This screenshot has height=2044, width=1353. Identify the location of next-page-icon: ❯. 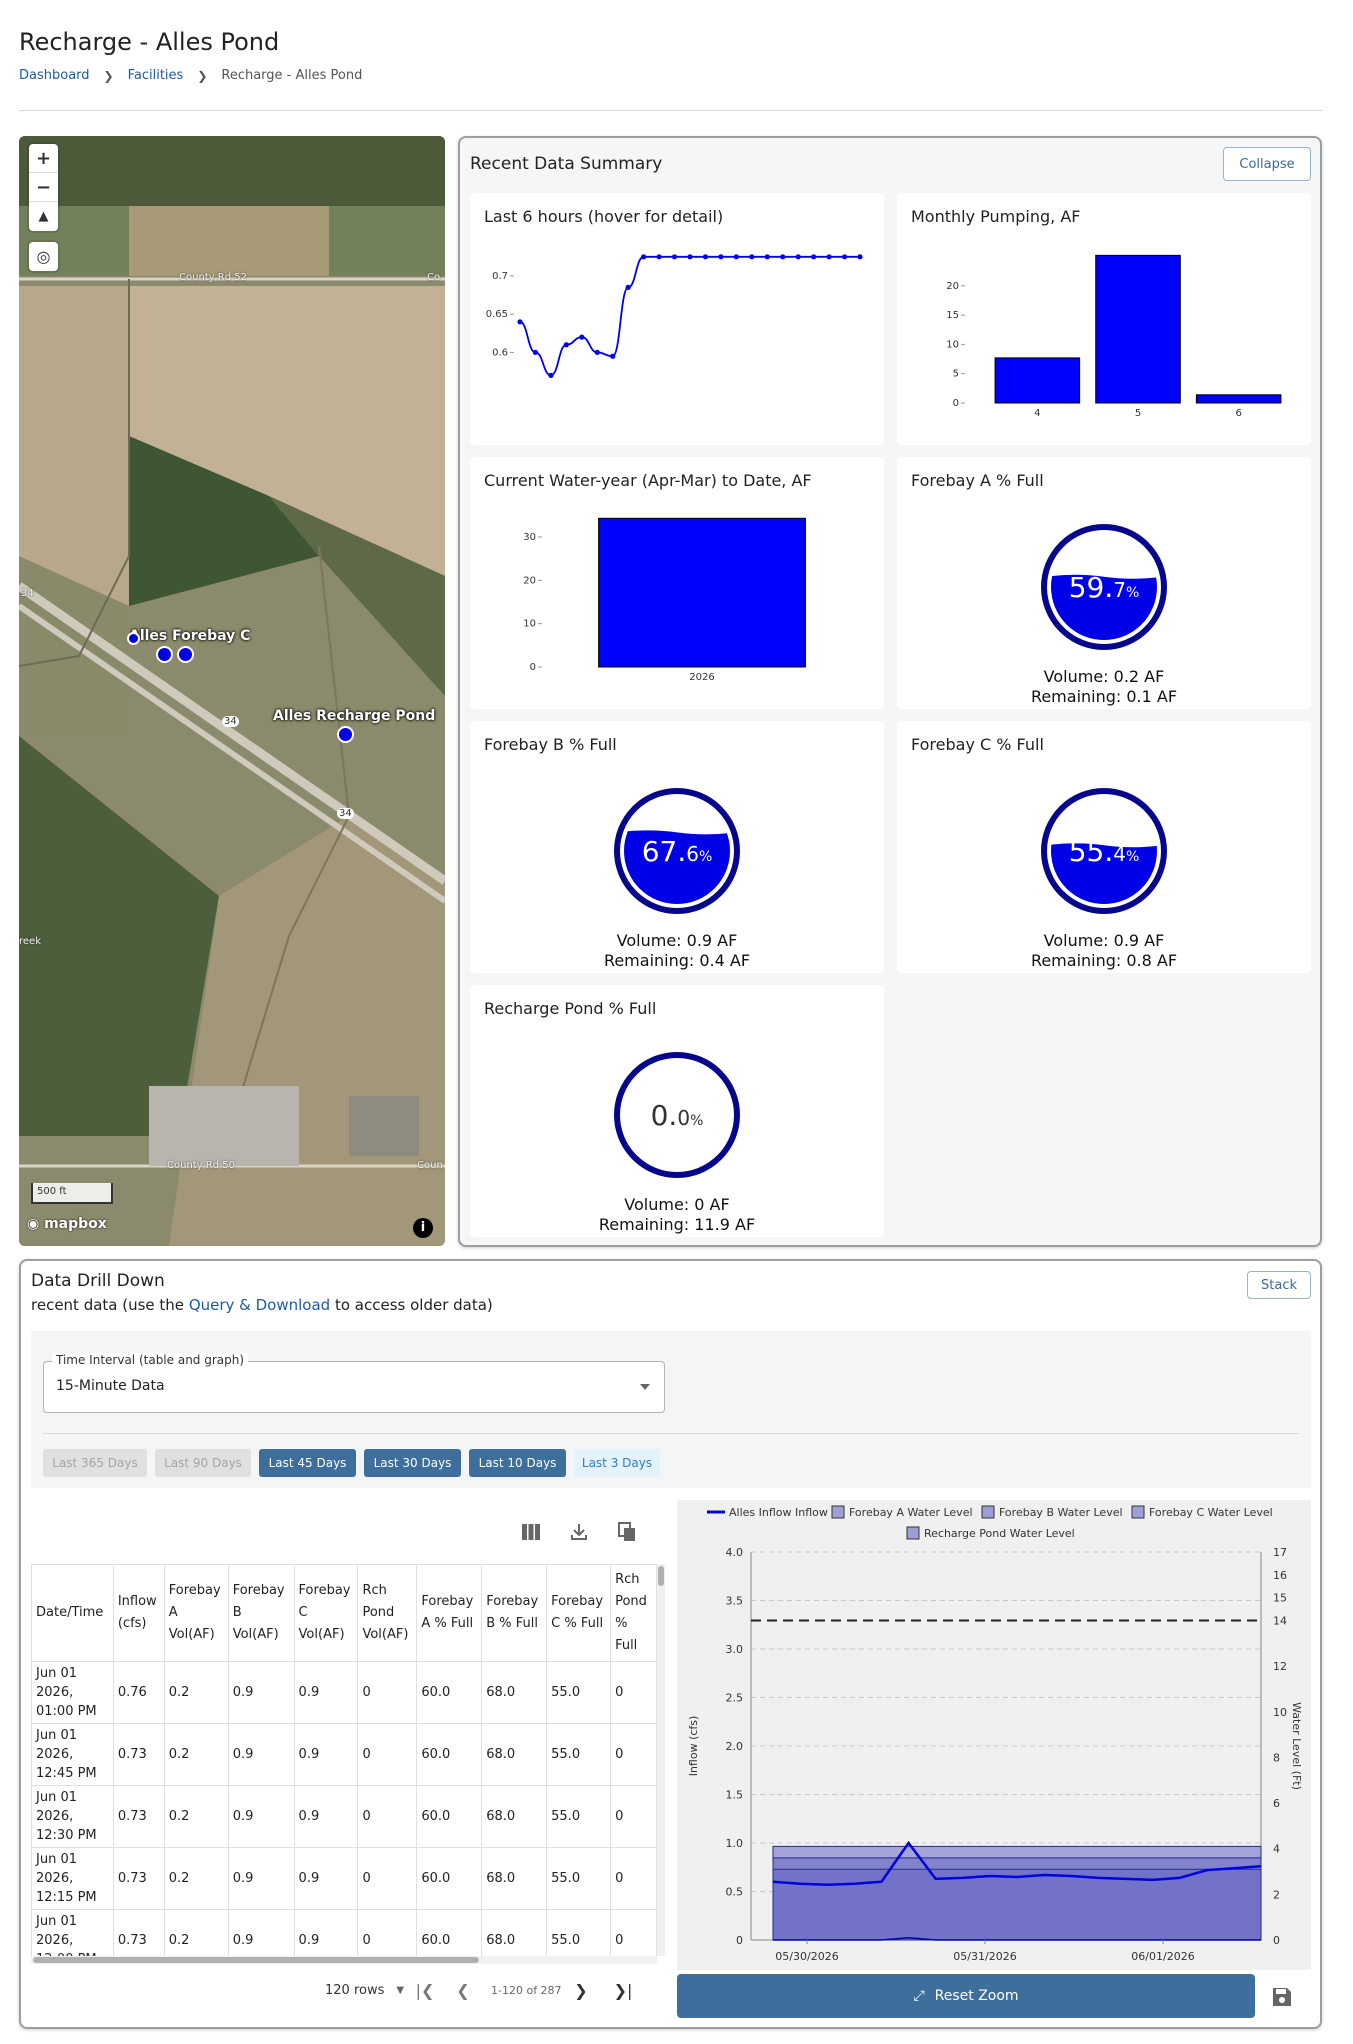
(581, 1990).